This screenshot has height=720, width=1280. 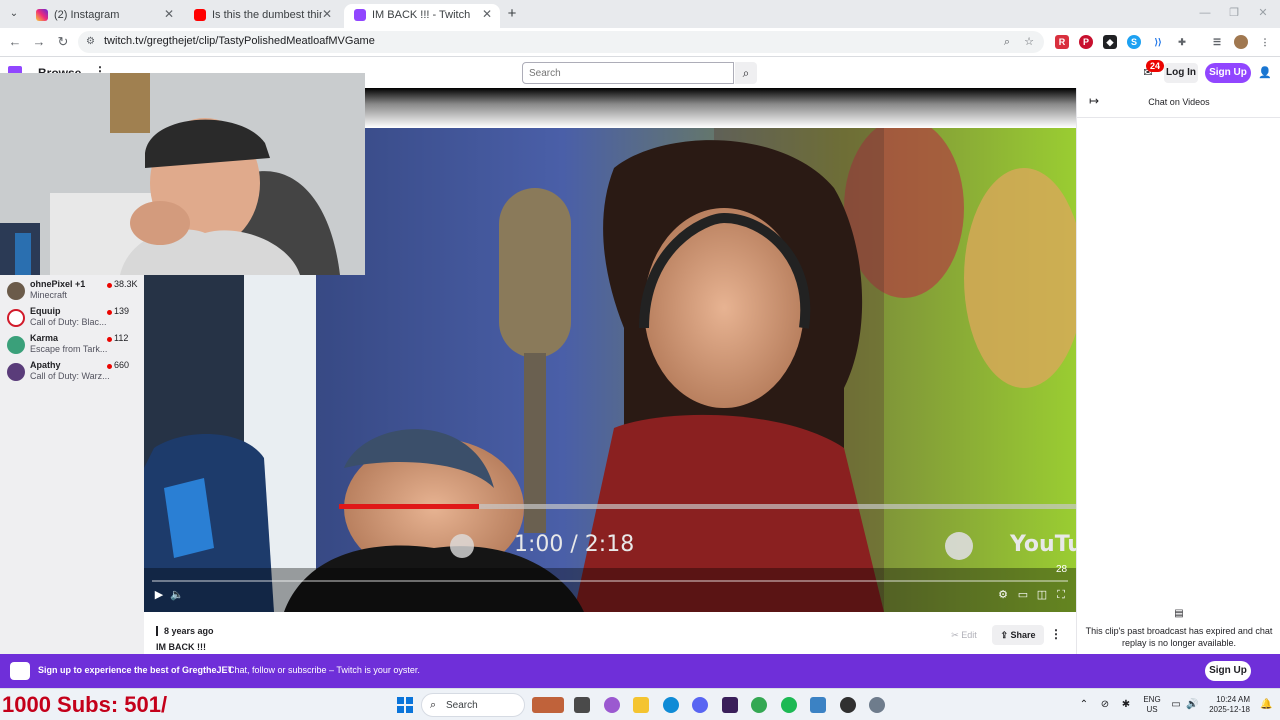 I want to click on edge-icon, so click(x=671, y=705).